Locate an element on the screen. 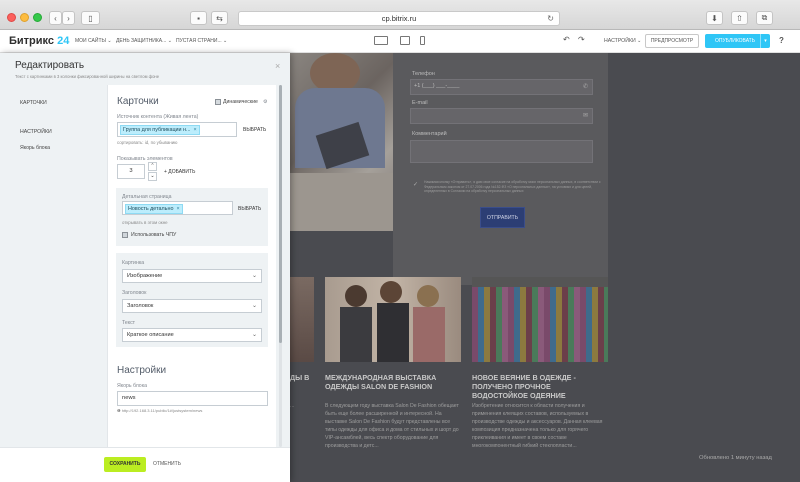 This screenshot has width=800, height=482. mobile-view-icon is located at coordinates (422, 40).